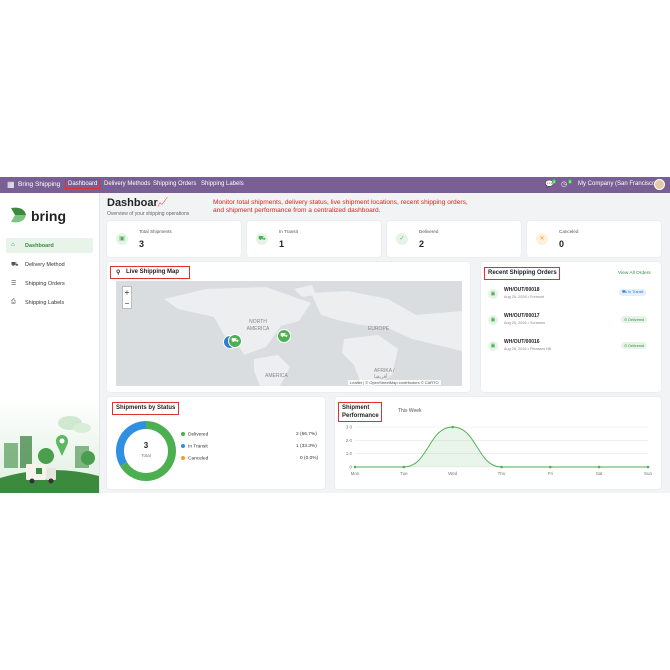 The height and width of the screenshot is (670, 670). Describe the element at coordinates (39, 184) in the screenshot. I see `app-name: Bring Shipping` at that location.